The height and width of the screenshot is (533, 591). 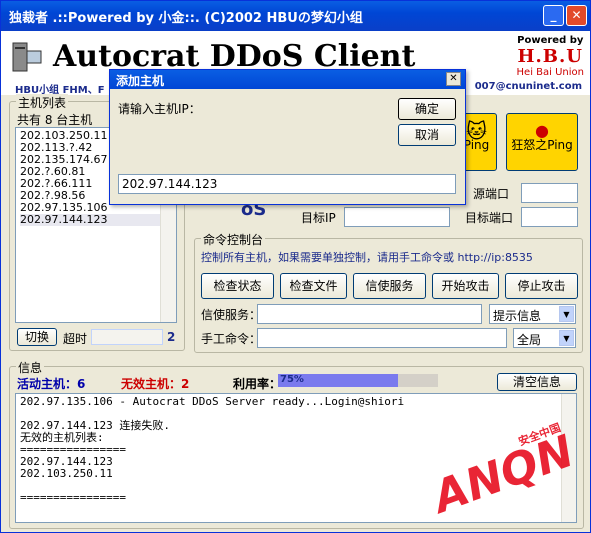 I want to click on powered-text: Powered by, so click(x=550, y=40).